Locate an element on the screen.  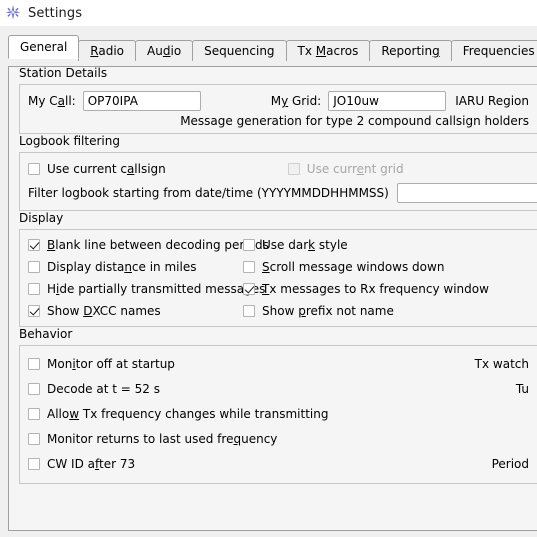
blank-line-box is located at coordinates (34, 245).